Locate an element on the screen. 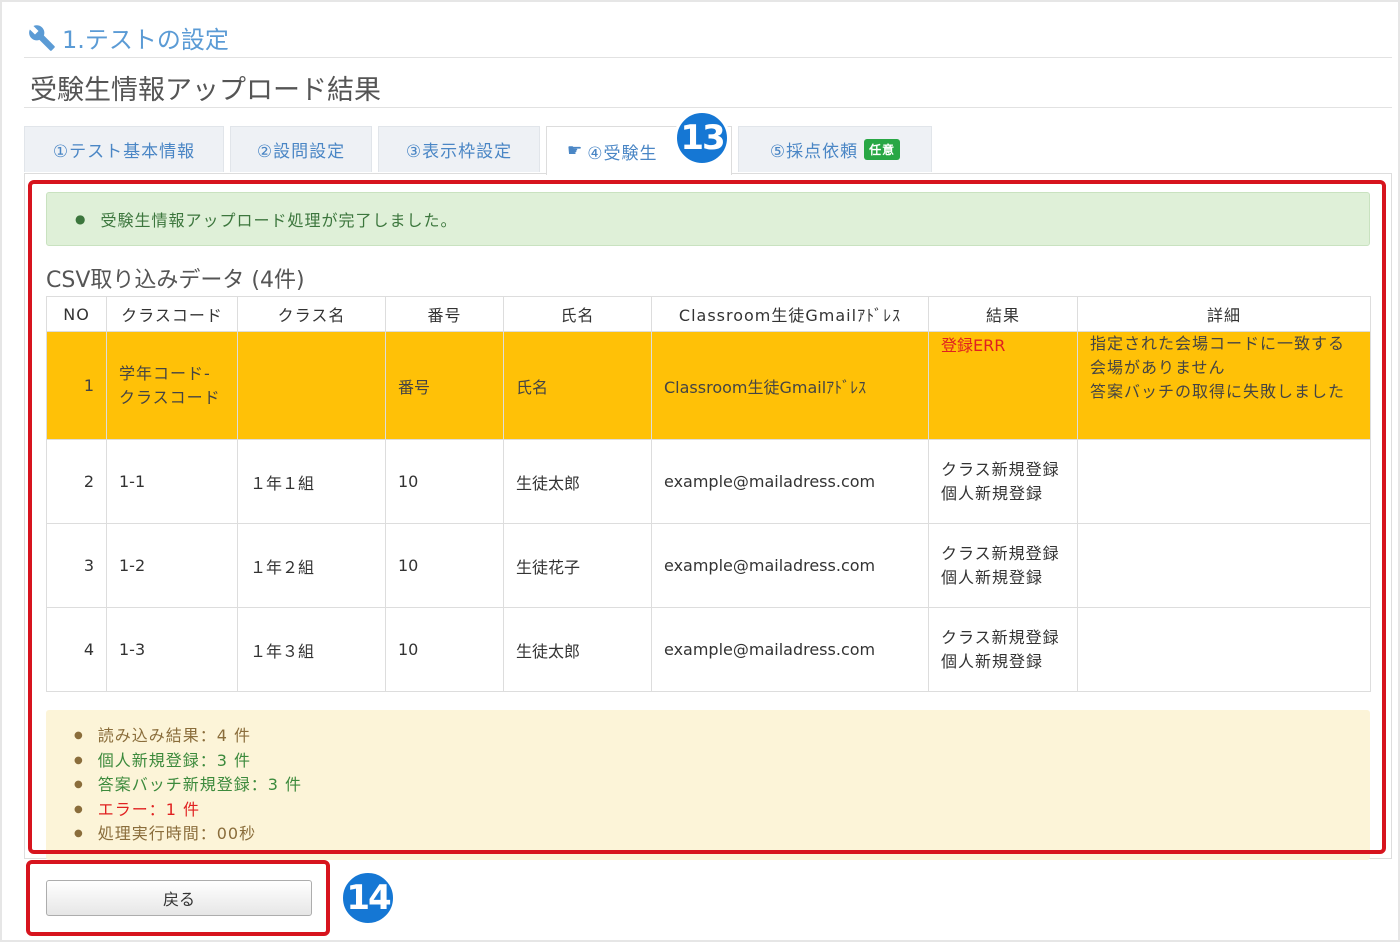 This screenshot has height=942, width=1400. tab-question-settings: ②設問設定 is located at coordinates (301, 149).